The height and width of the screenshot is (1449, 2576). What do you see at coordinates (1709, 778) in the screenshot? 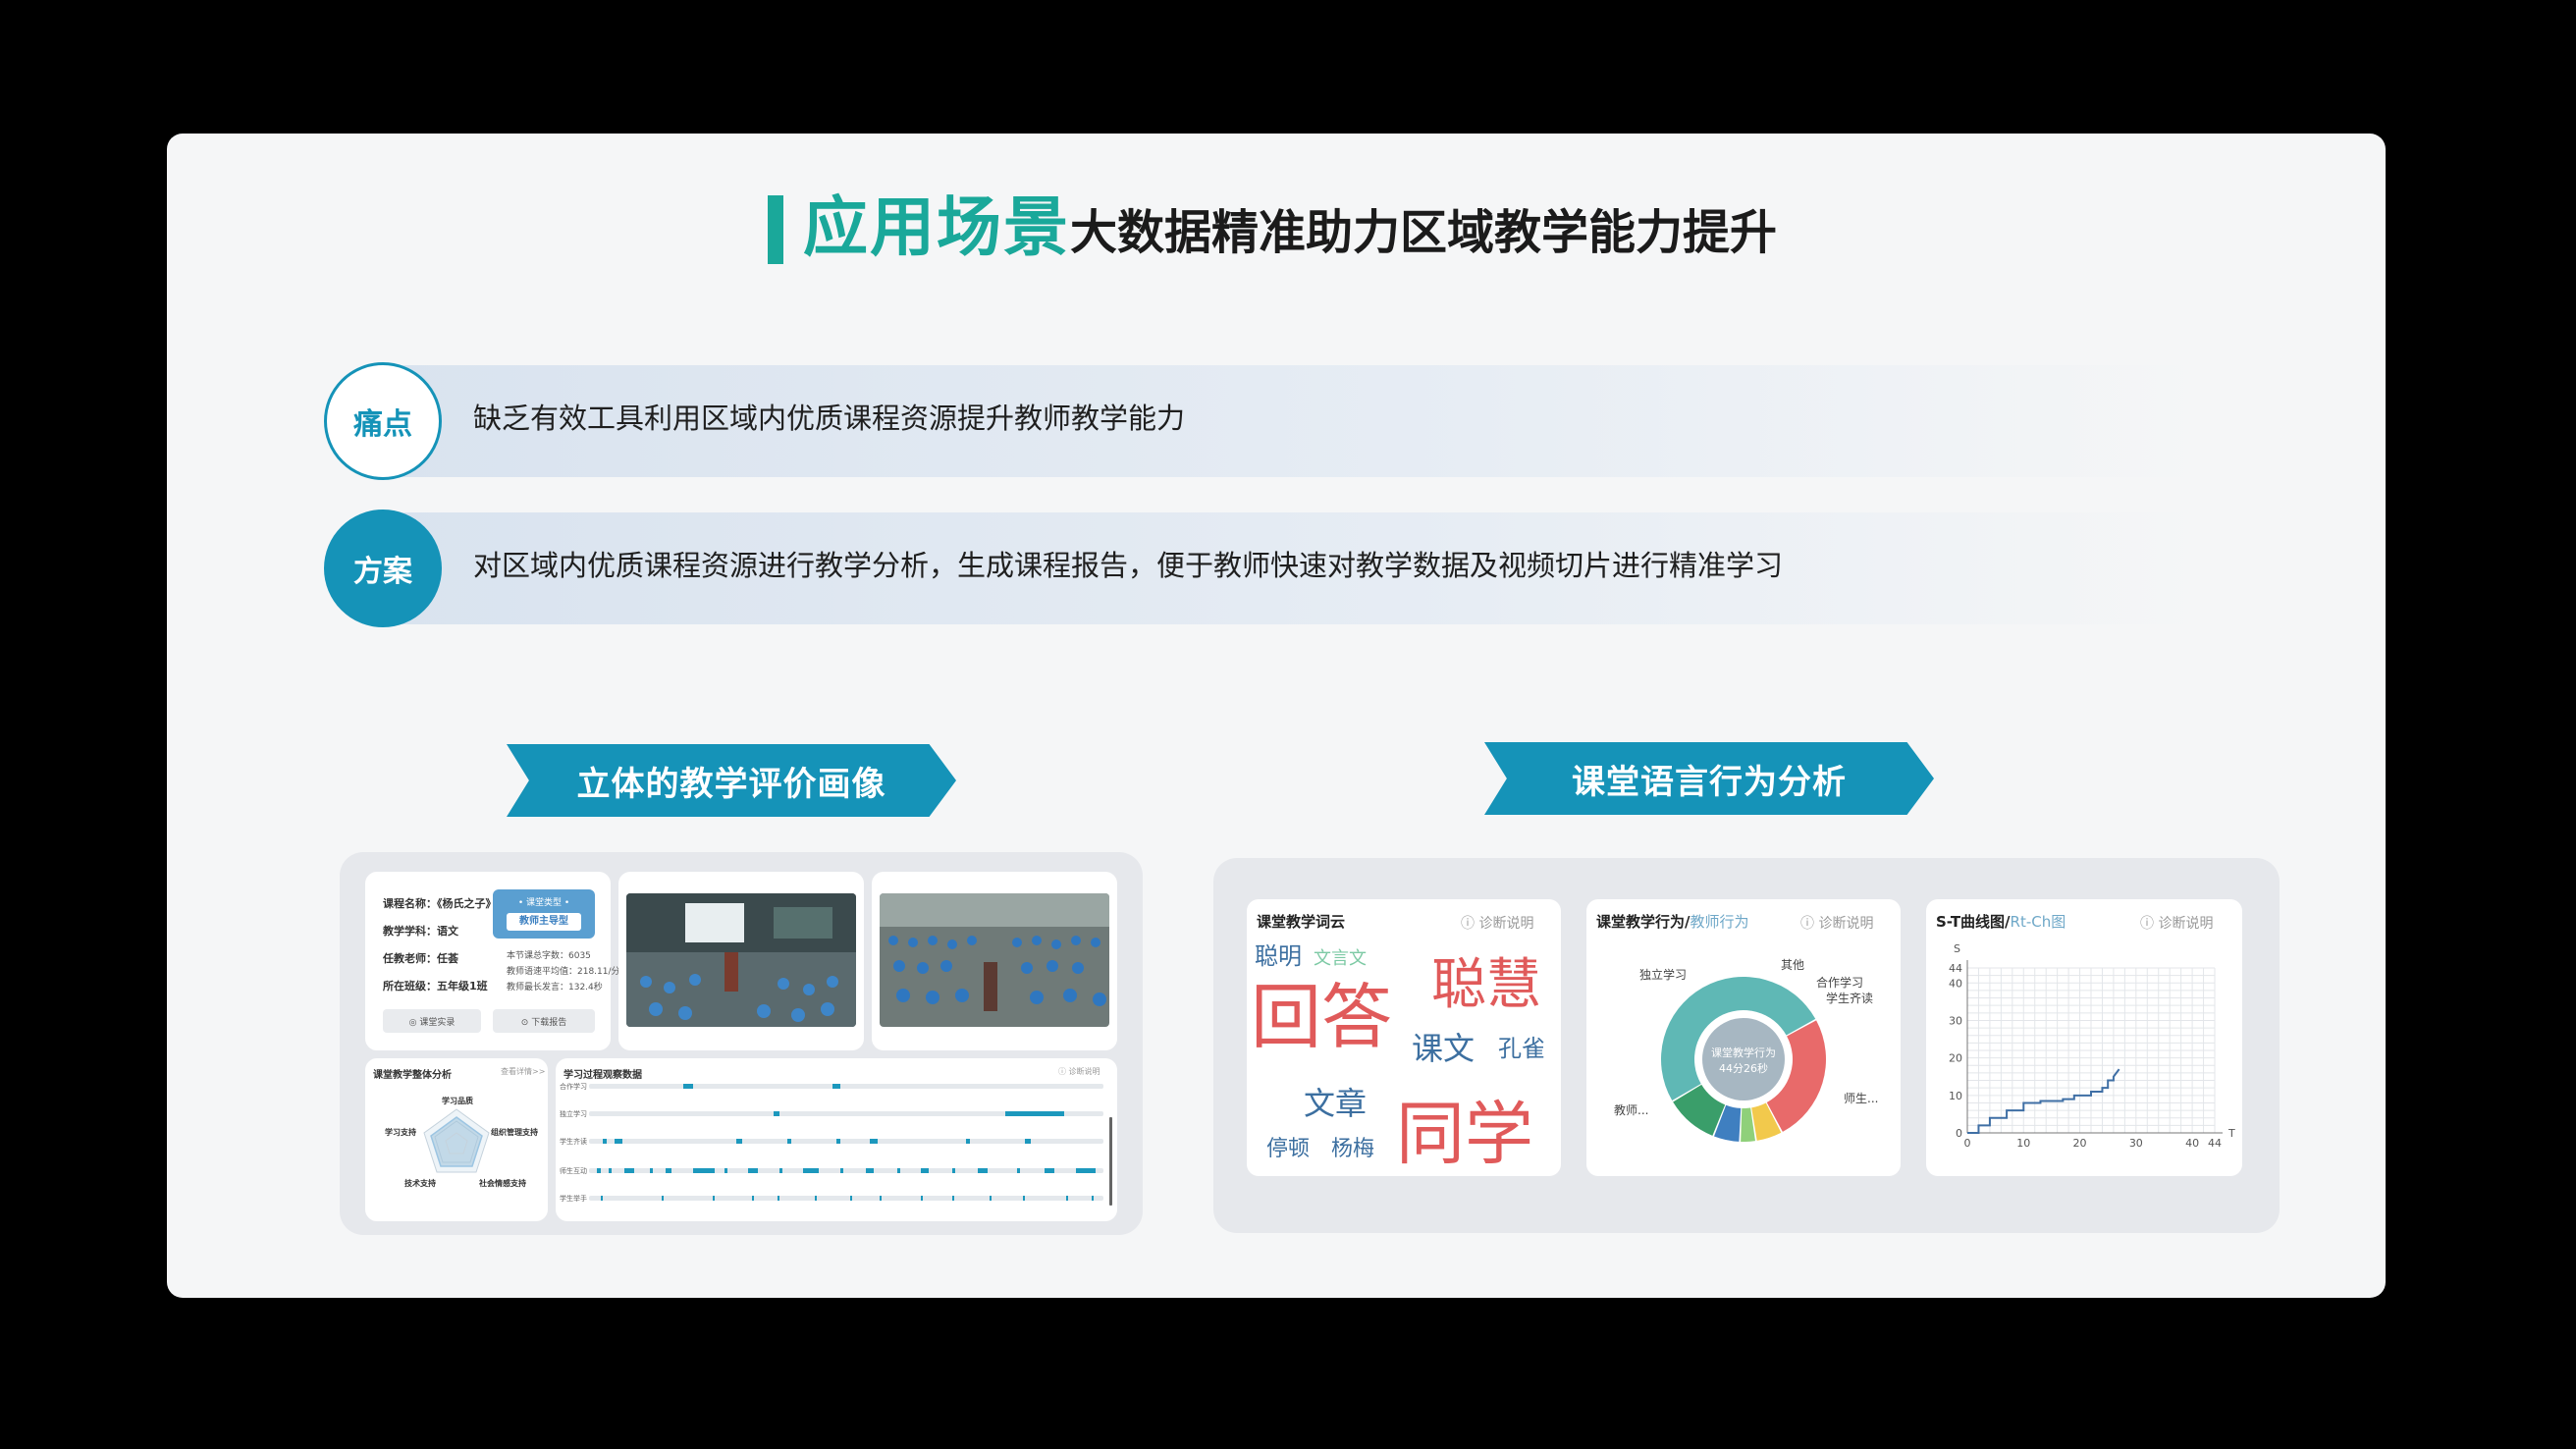
I see `ribbon-language-analysis: 课堂语言行为分析` at bounding box center [1709, 778].